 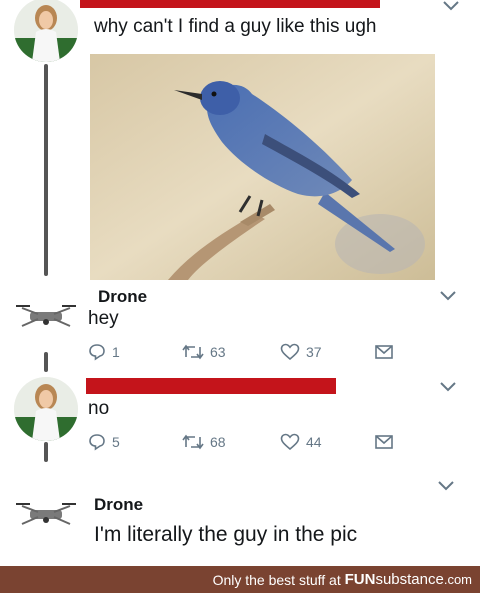 What do you see at coordinates (218, 442) in the screenshot?
I see `retweet-count: 68` at bounding box center [218, 442].